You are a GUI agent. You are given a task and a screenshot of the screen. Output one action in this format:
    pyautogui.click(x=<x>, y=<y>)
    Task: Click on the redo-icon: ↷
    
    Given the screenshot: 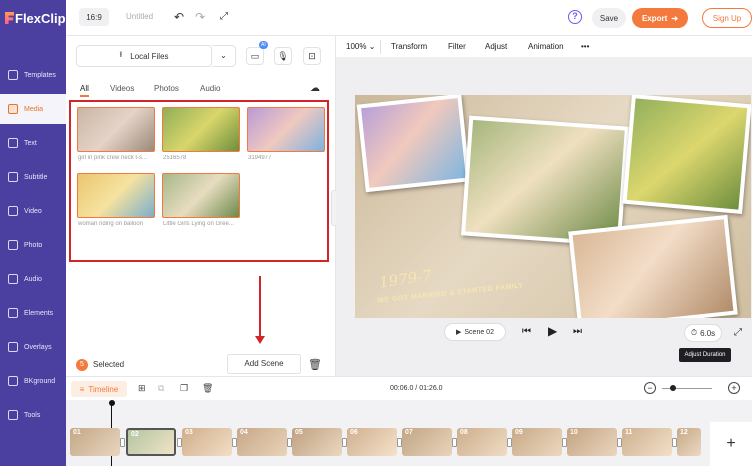 What is the action you would take?
    pyautogui.click(x=200, y=17)
    